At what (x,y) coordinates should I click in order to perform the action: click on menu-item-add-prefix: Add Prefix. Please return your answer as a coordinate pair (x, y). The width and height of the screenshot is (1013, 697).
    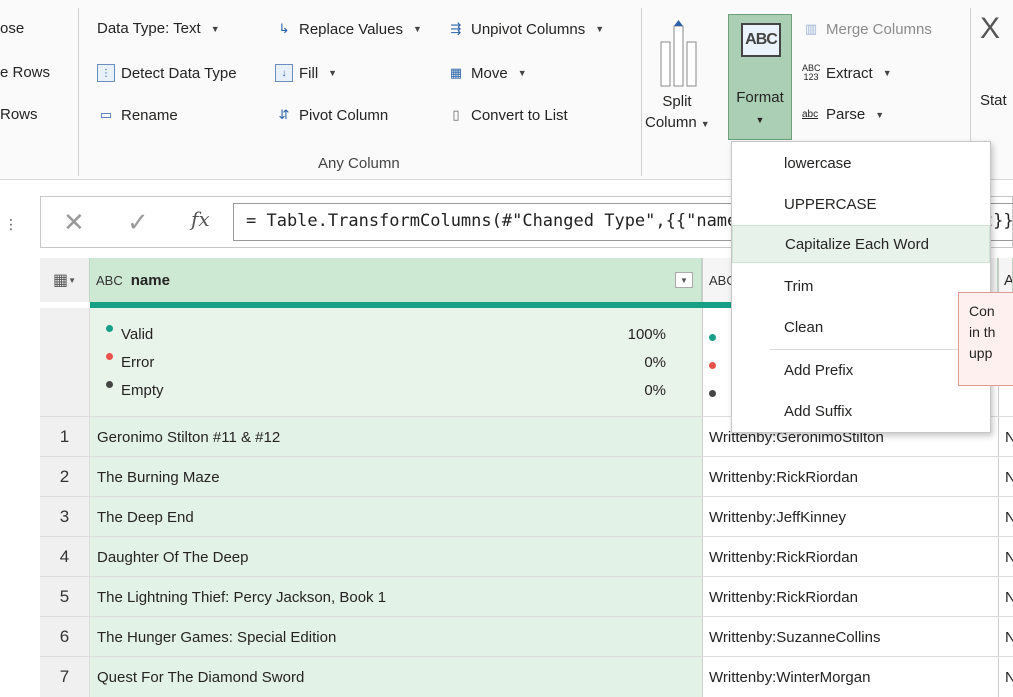
    Looking at the image, I should click on (861, 370).